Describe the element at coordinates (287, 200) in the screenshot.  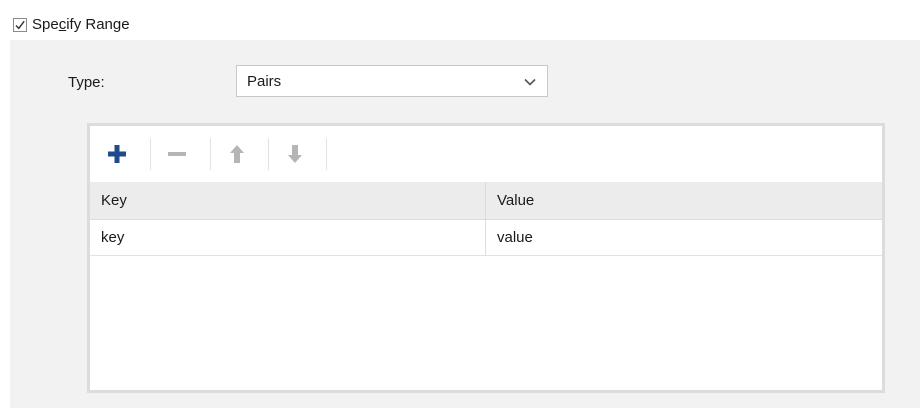
I see `column-header-key: Key` at that location.